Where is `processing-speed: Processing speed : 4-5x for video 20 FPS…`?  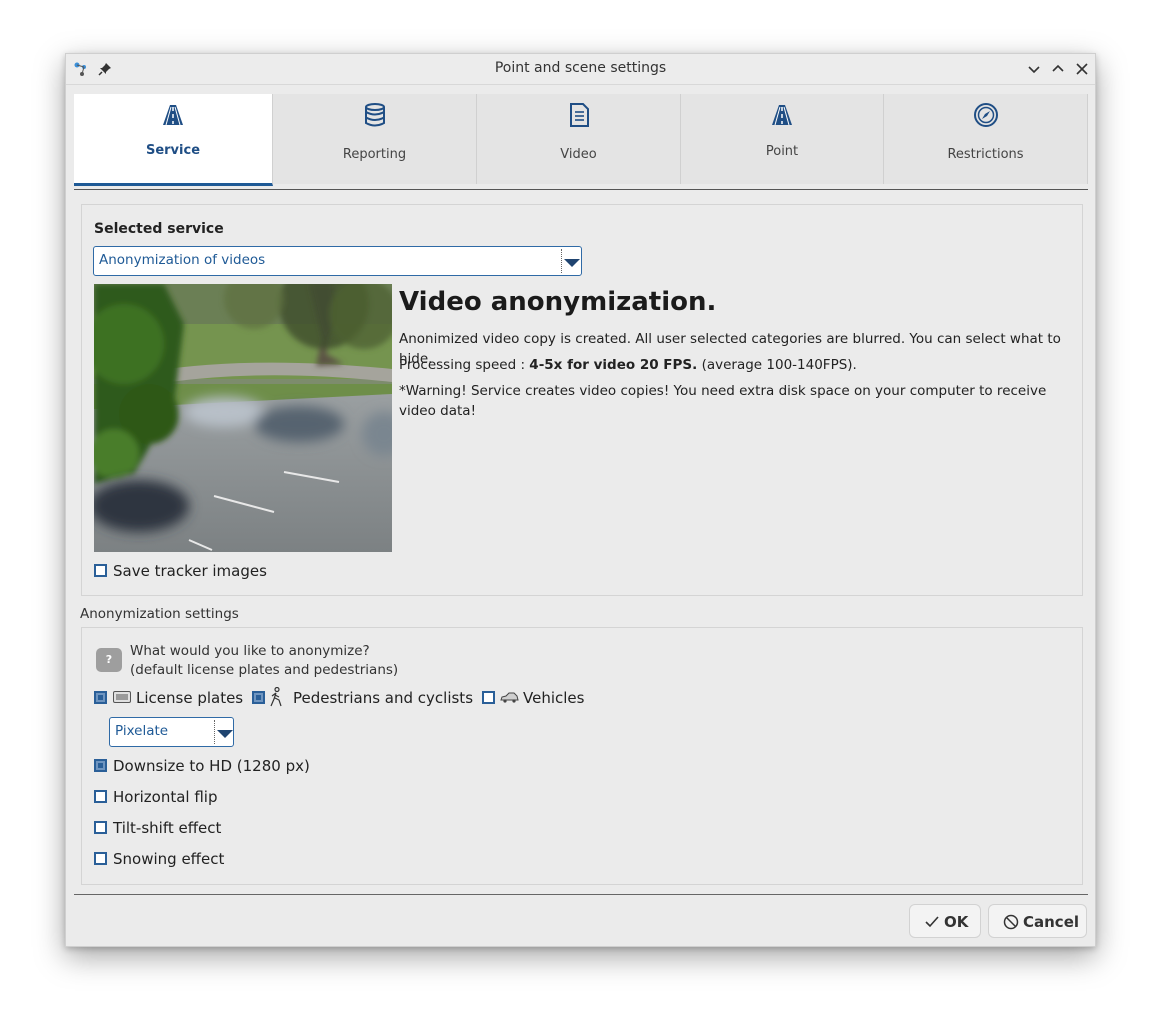
processing-speed: Processing speed : 4-5x for video 20 FPS… is located at coordinates (628, 365).